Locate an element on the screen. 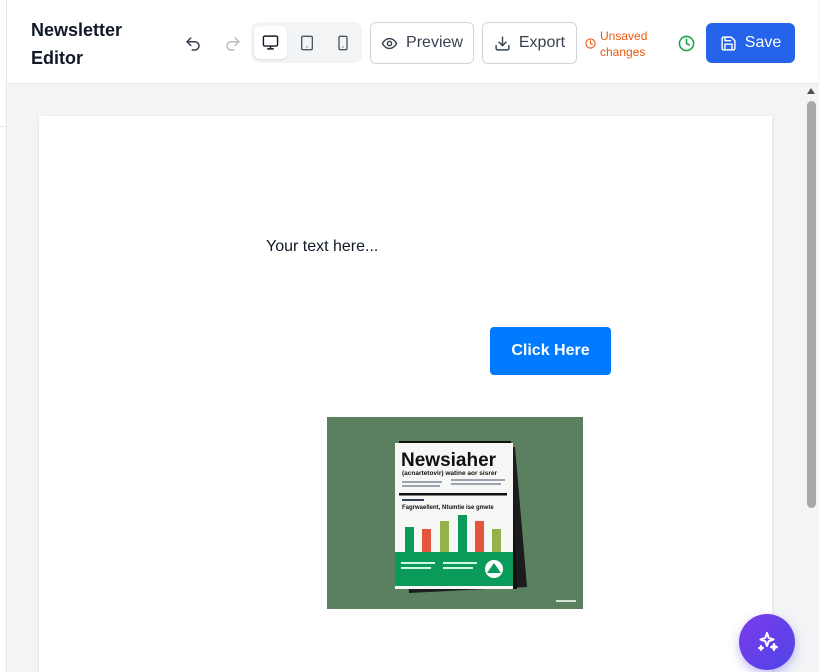  ai-assistant-button is located at coordinates (767, 642).